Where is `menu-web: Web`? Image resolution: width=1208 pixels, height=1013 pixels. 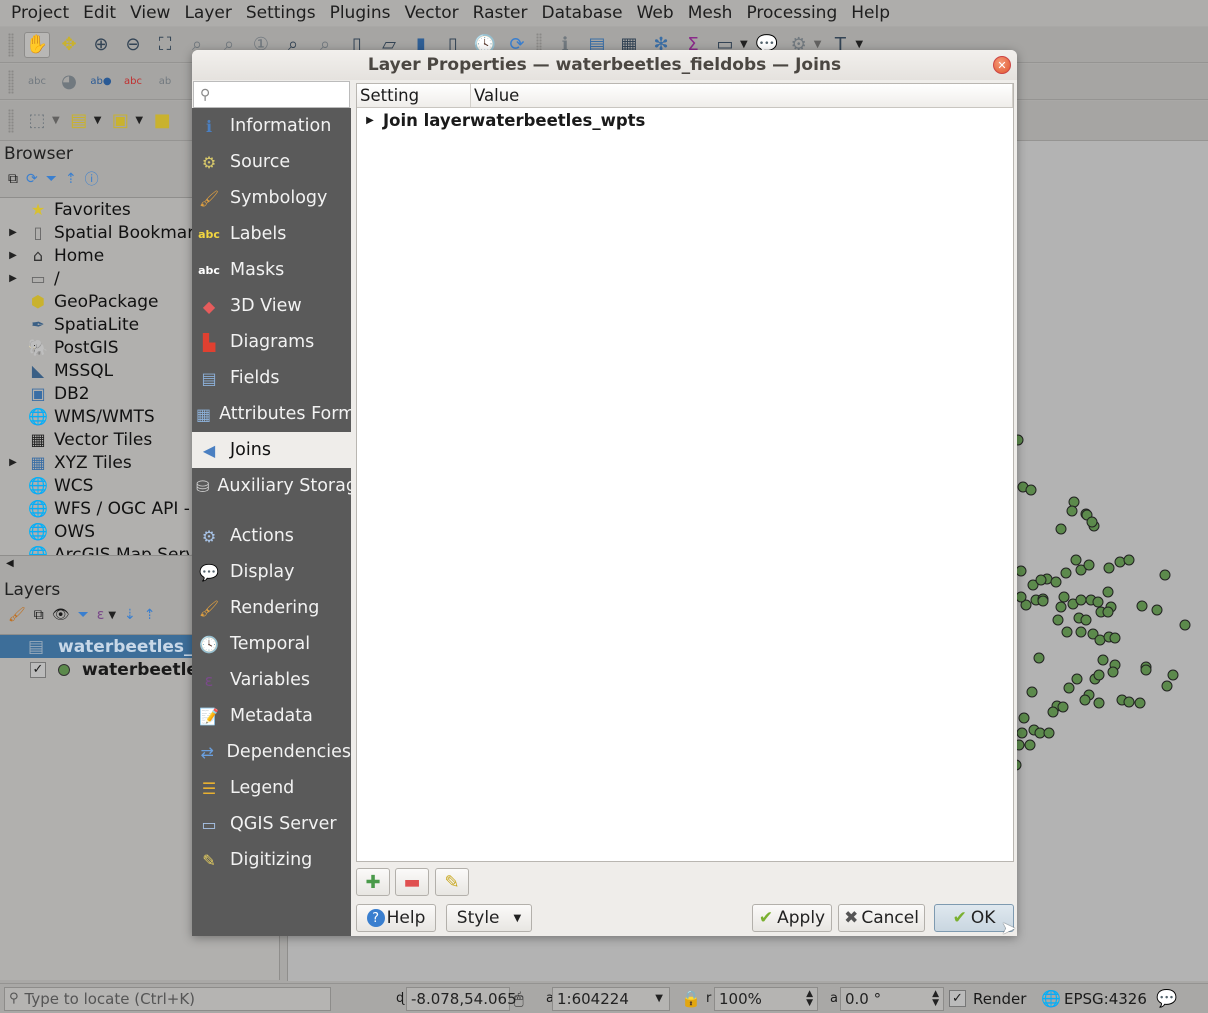
menu-web: Web is located at coordinates (655, 13).